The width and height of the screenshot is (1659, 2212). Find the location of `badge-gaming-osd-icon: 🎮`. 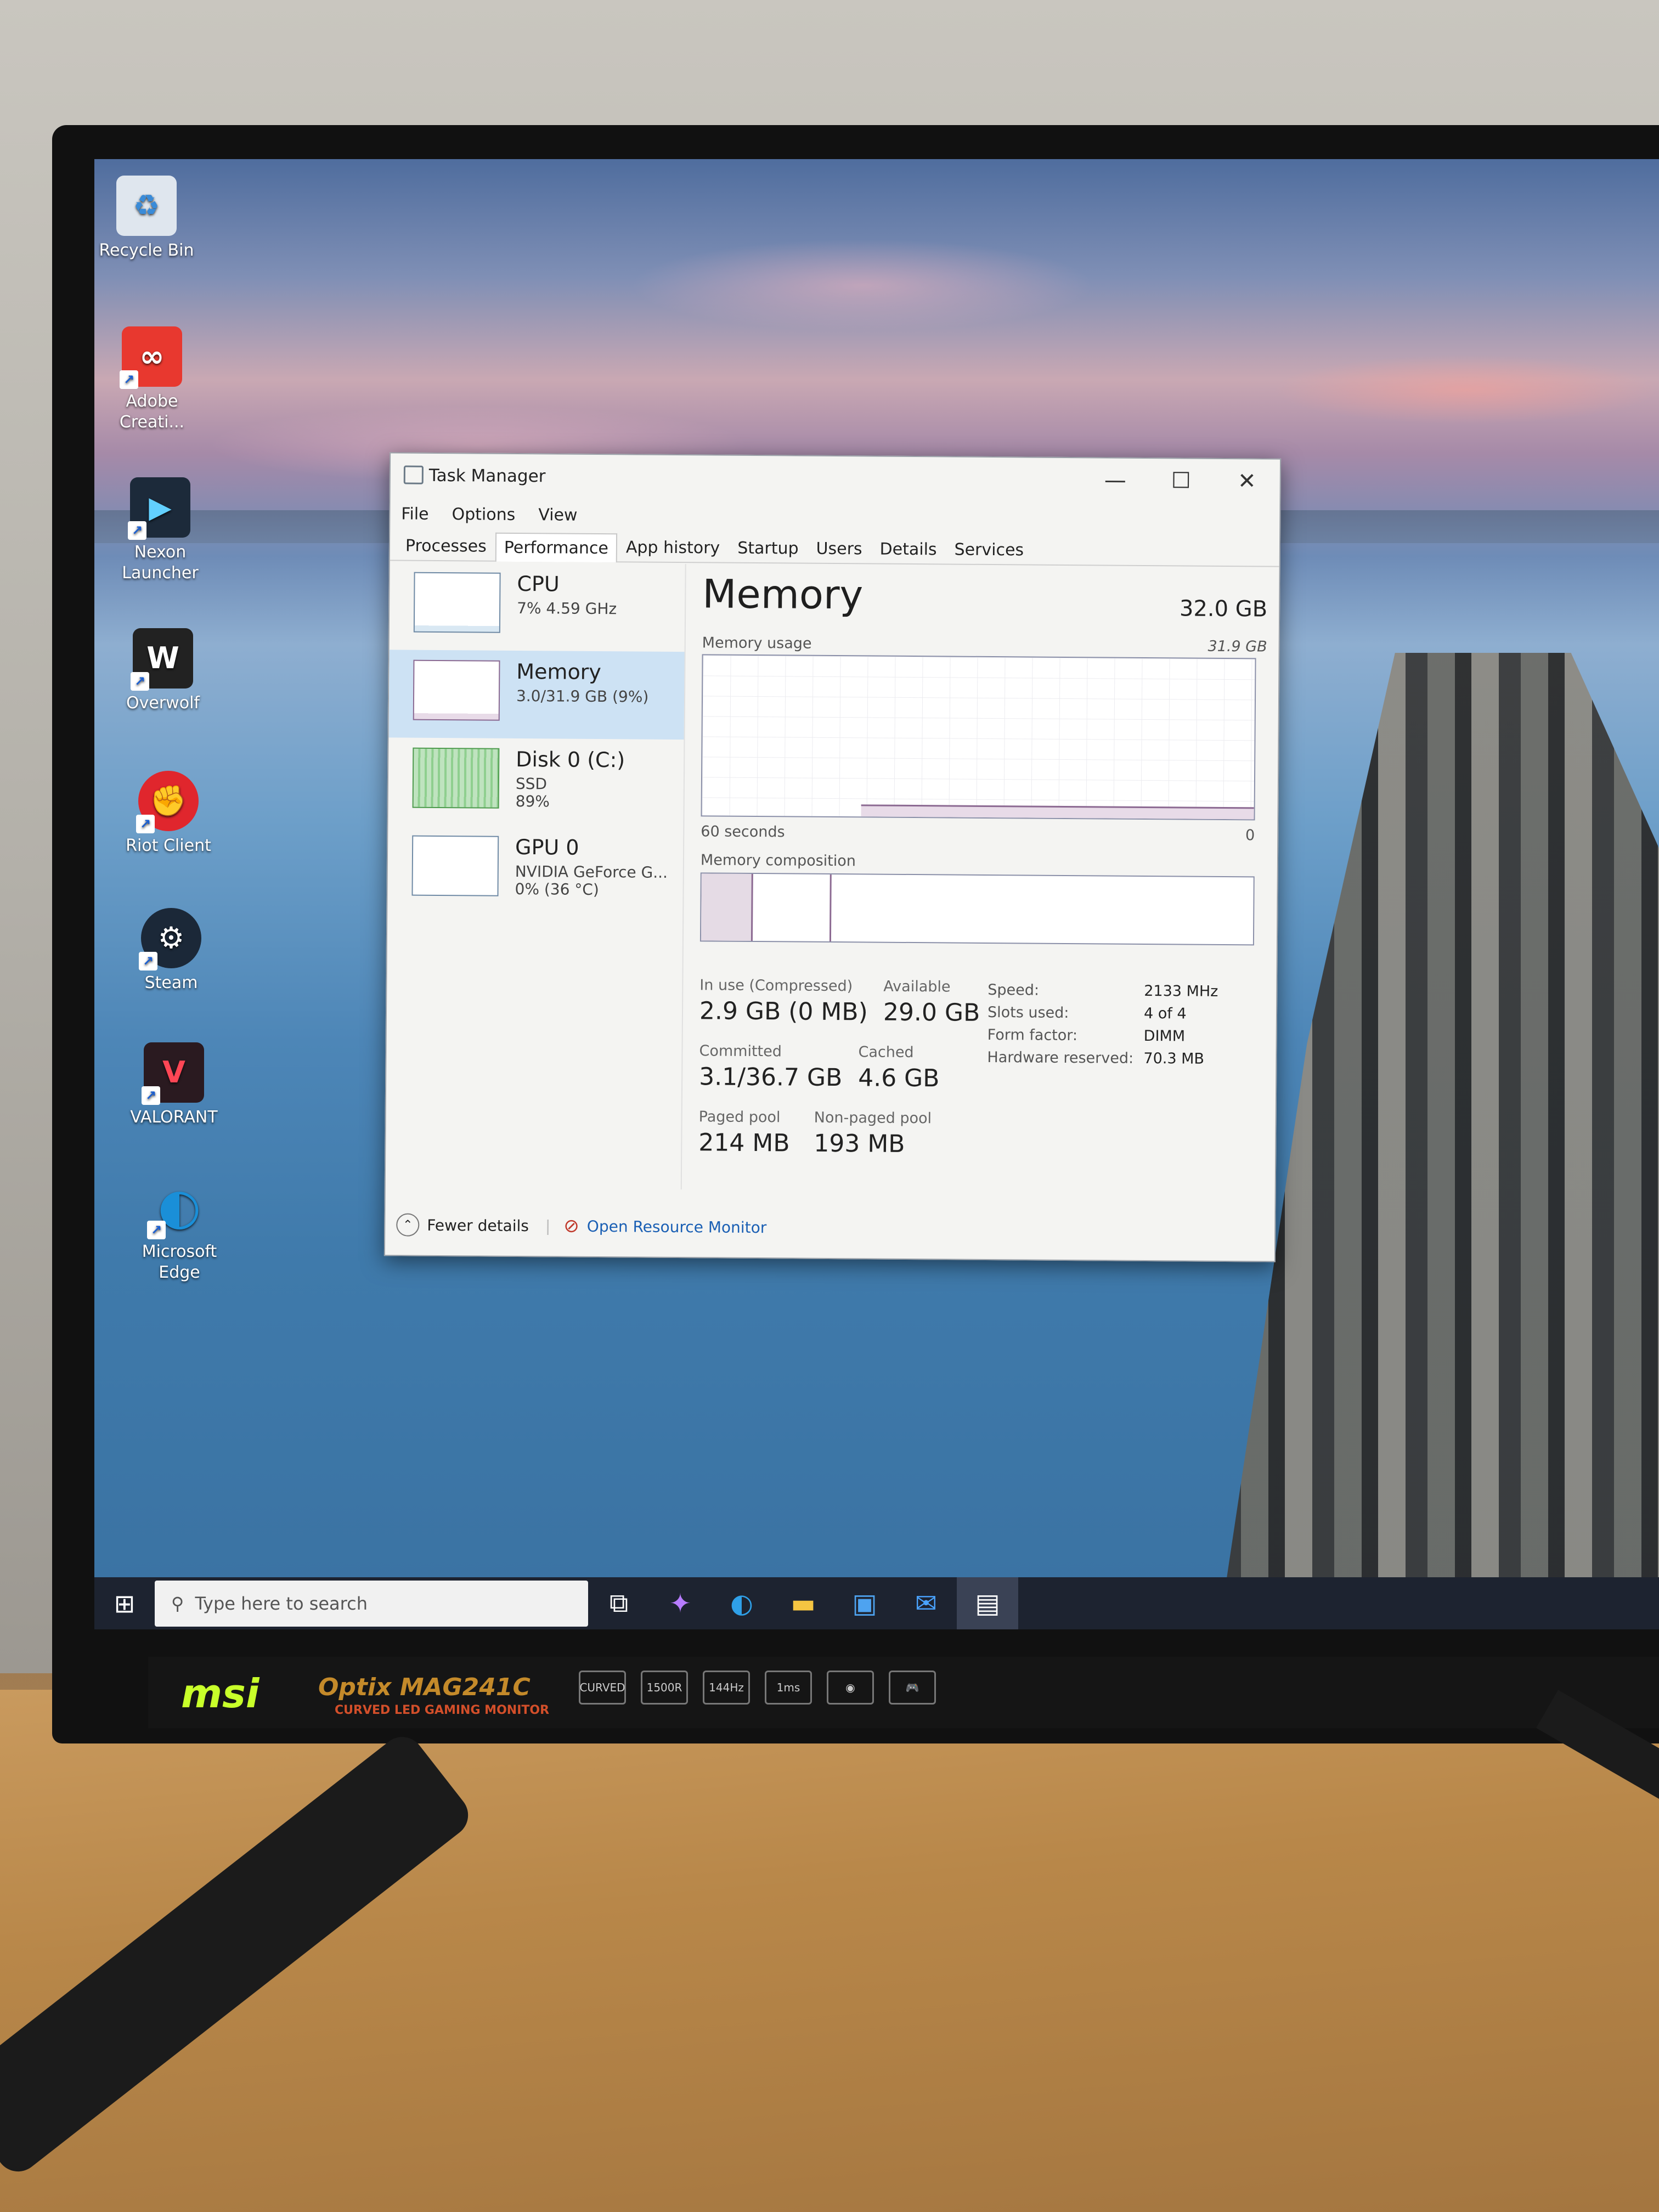

badge-gaming-osd-icon: 🎮 is located at coordinates (912, 1688).